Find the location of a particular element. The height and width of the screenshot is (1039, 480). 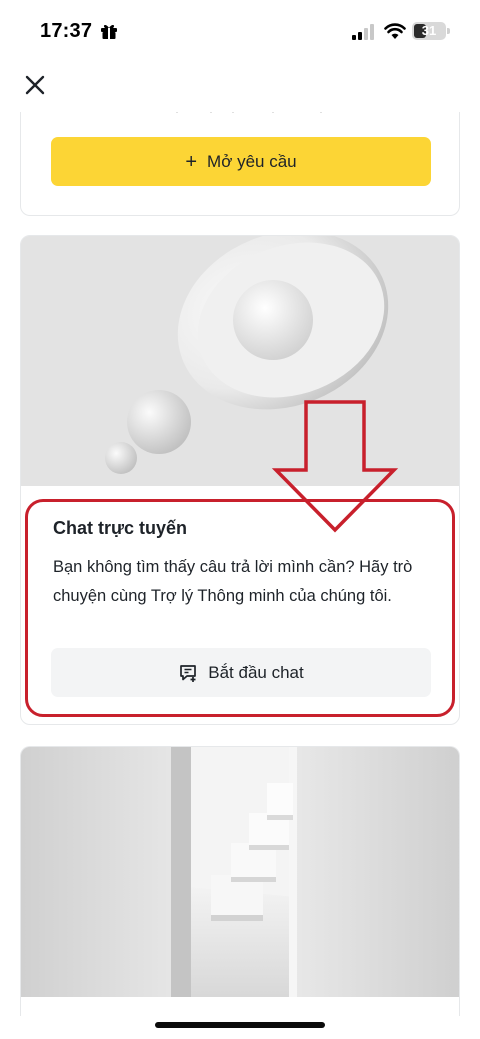

chat-add-icon is located at coordinates (188, 673).